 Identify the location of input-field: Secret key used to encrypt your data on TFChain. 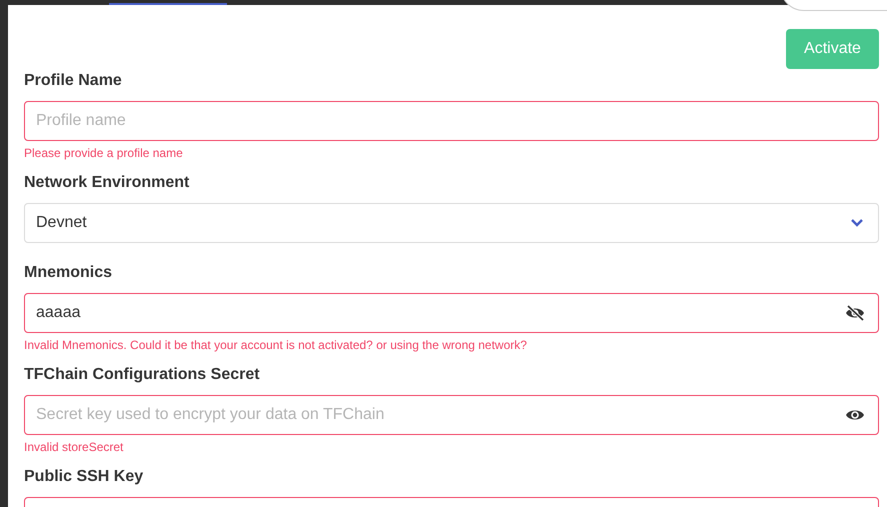
(451, 415).